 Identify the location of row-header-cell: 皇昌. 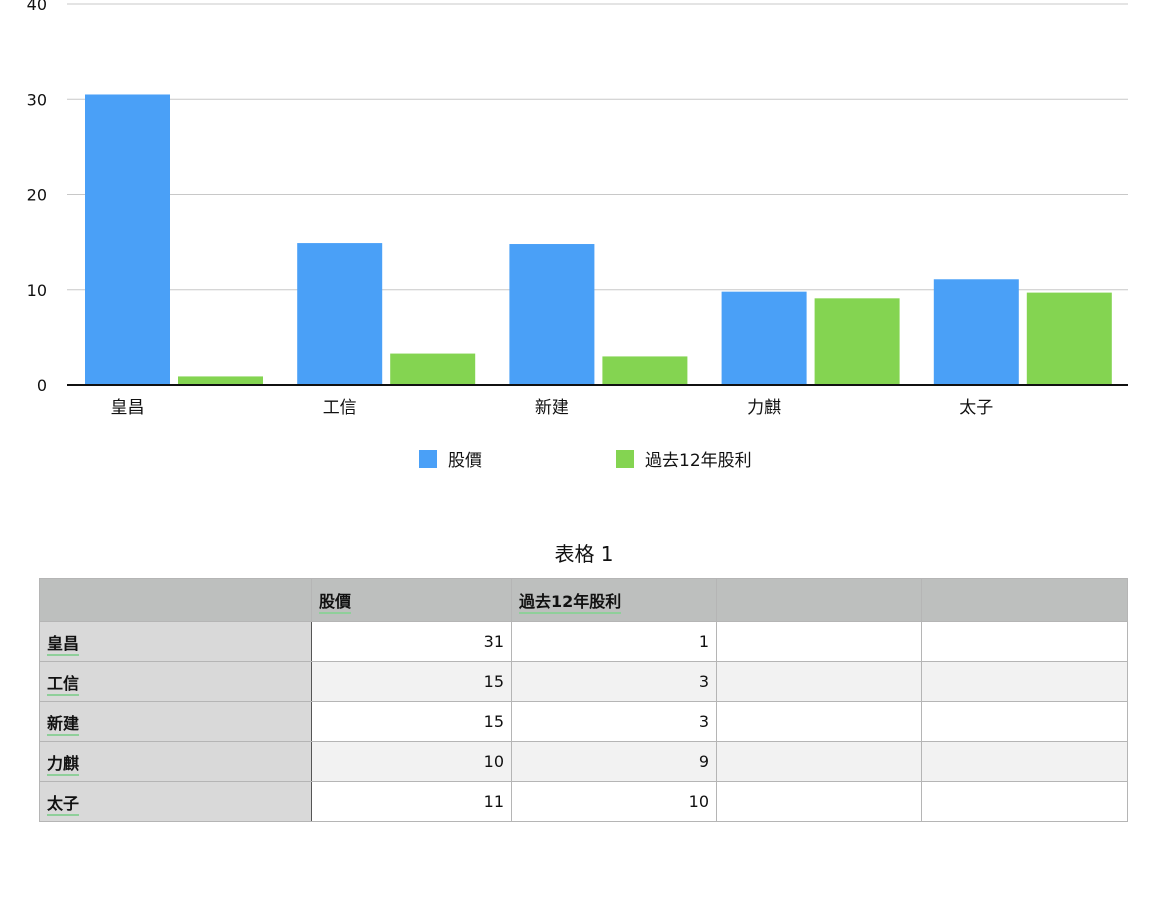
(175, 641).